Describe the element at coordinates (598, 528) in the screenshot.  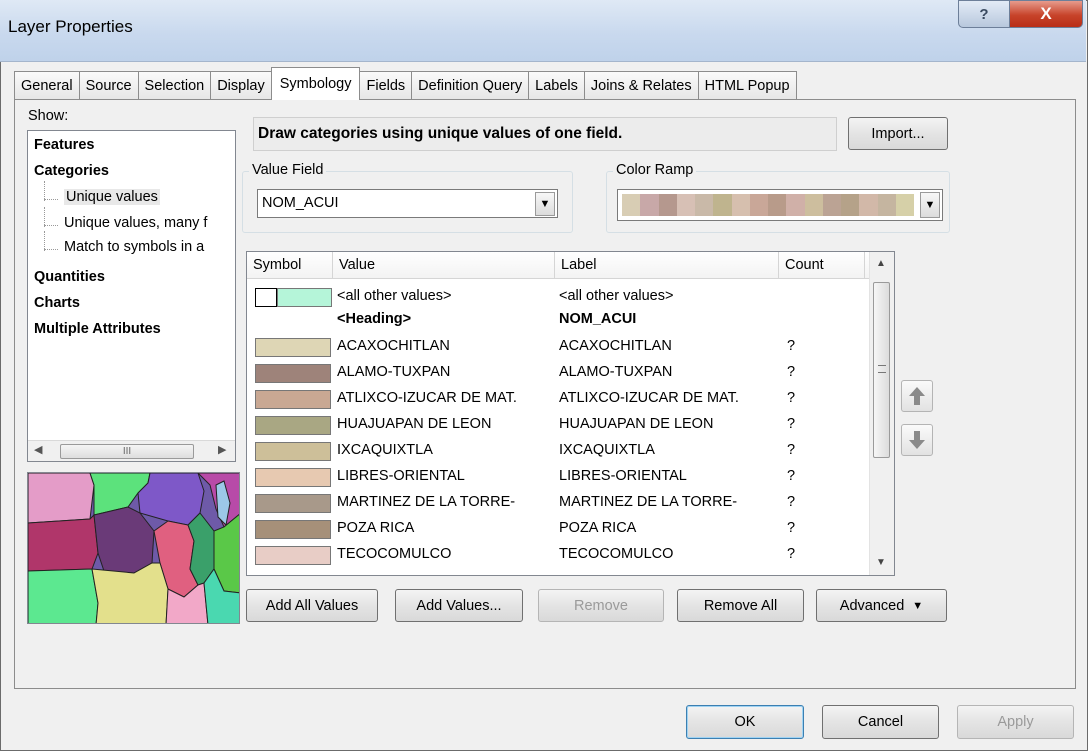
I see `row-label: POZA RICA` at that location.